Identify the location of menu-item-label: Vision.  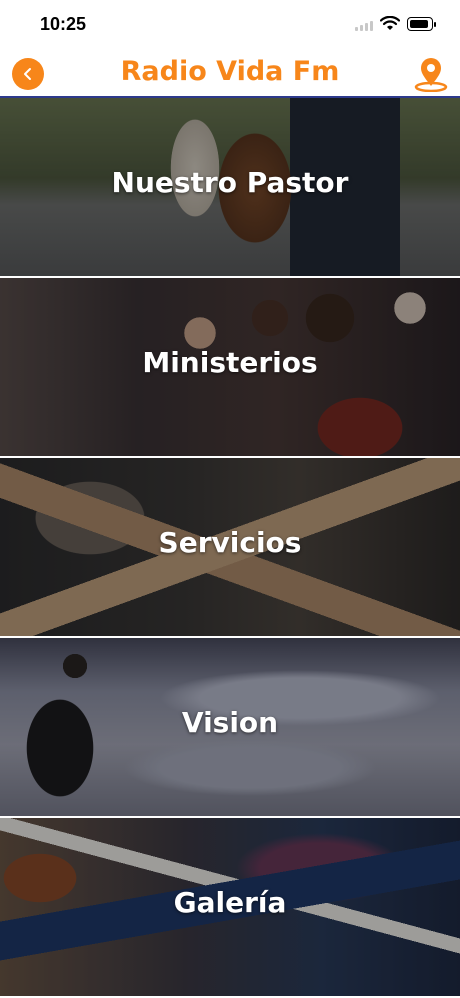
(230, 722).